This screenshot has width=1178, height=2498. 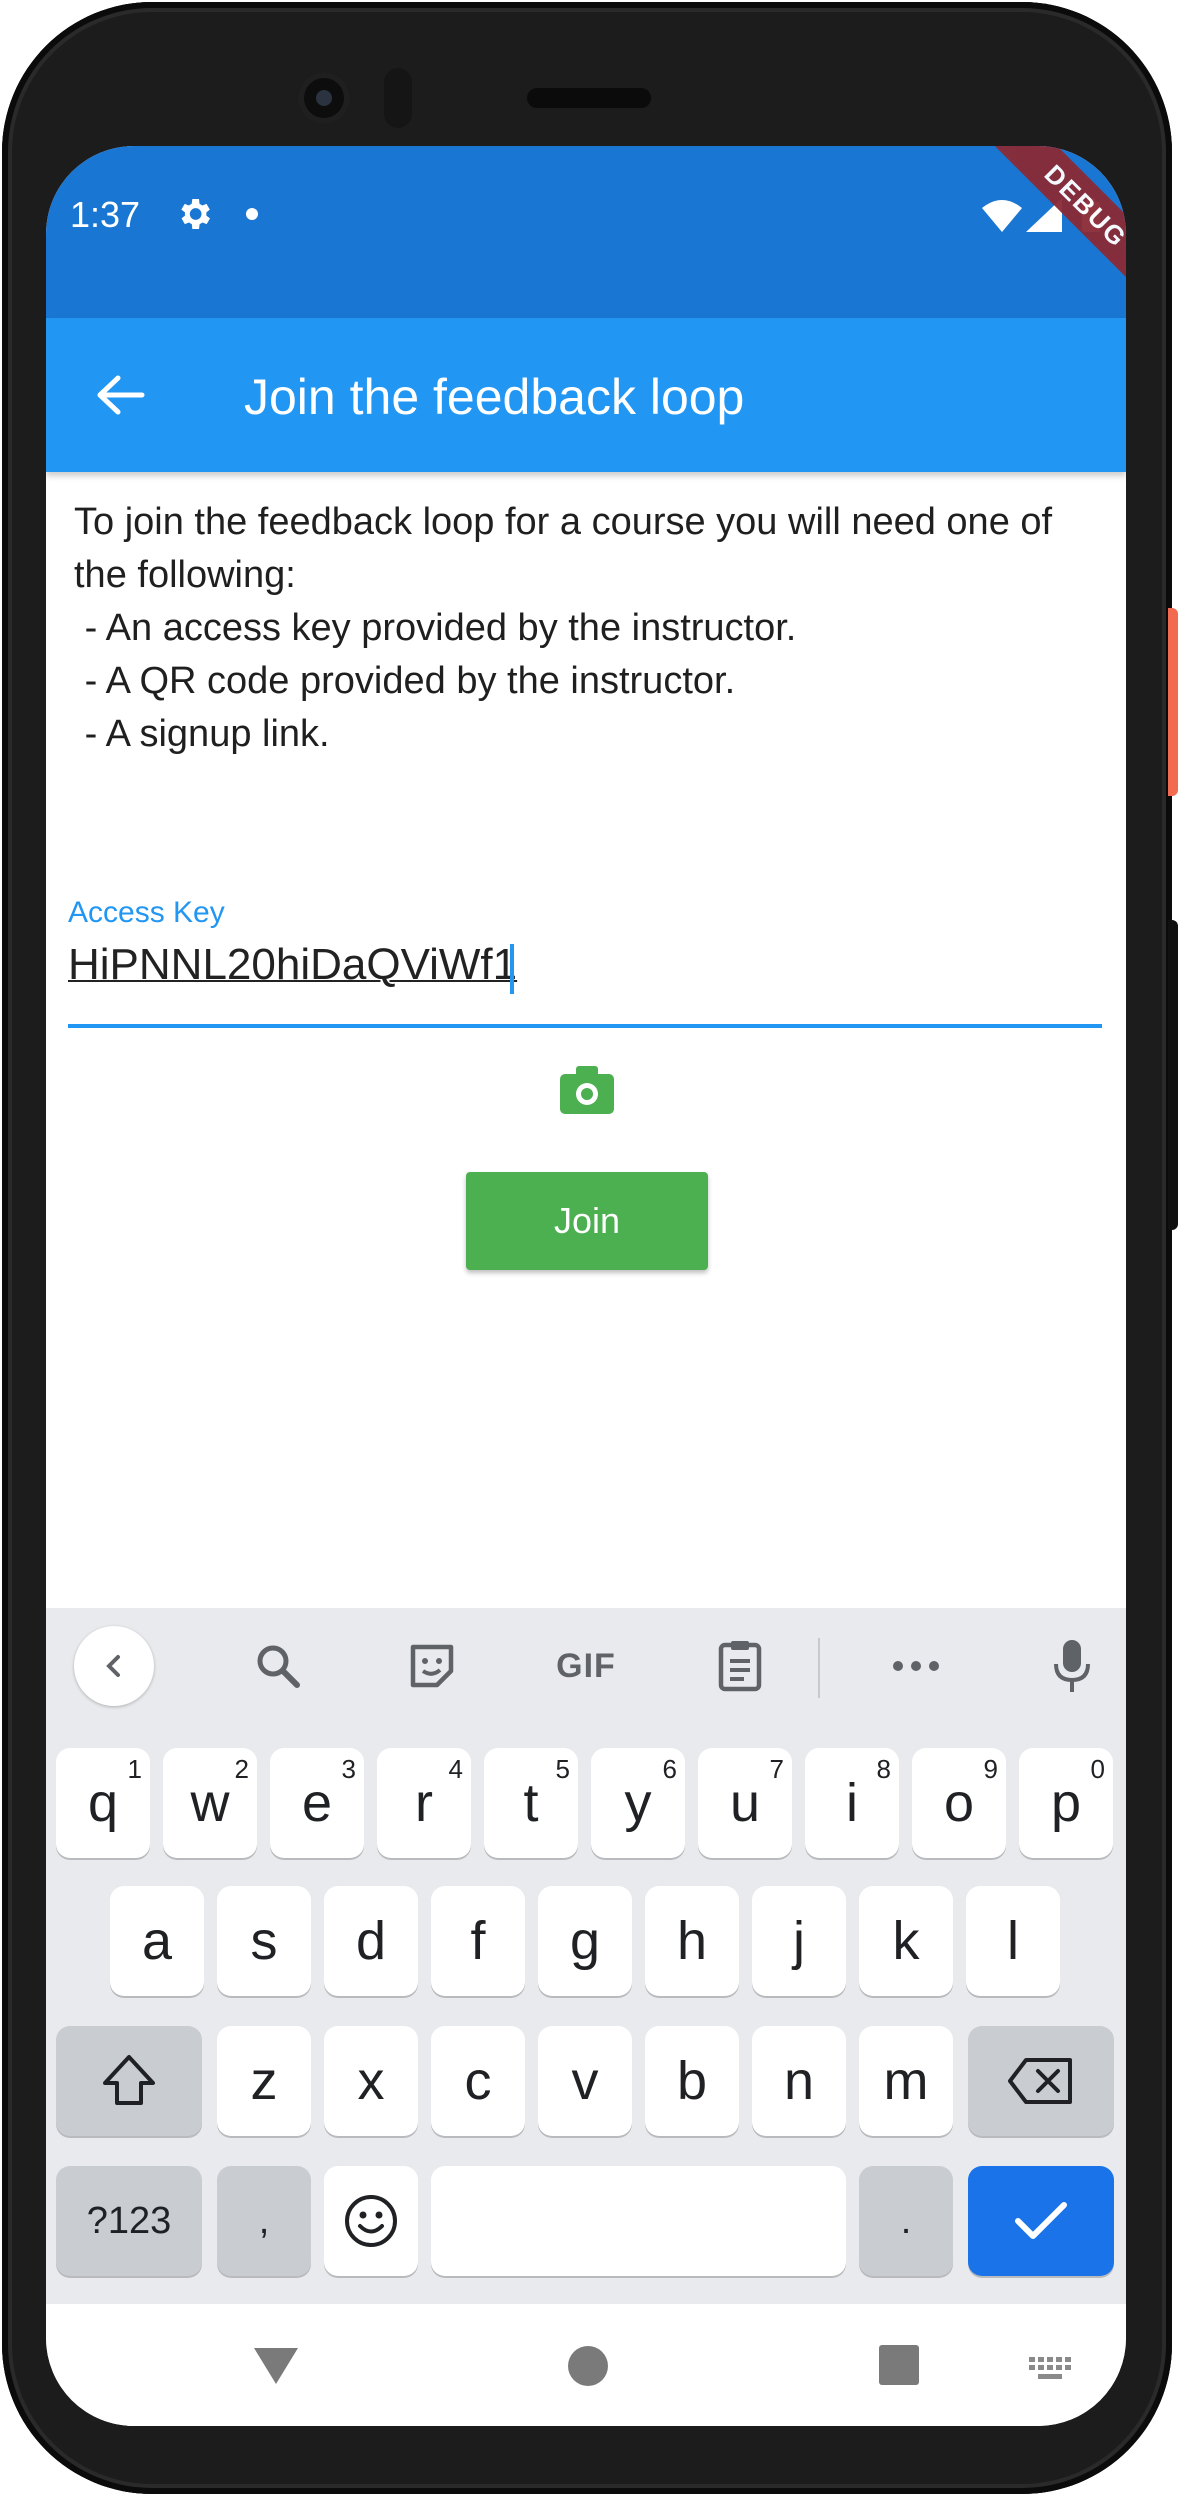 I want to click on key-w: w2, so click(x=210, y=1803).